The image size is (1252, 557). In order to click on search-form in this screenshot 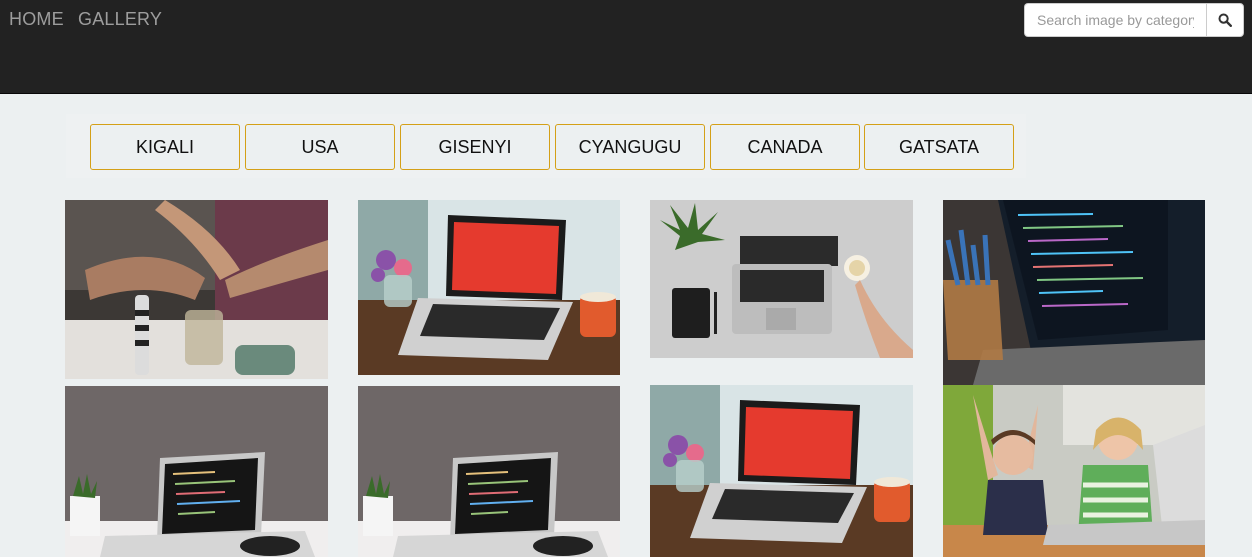, I will do `click(1134, 20)`.